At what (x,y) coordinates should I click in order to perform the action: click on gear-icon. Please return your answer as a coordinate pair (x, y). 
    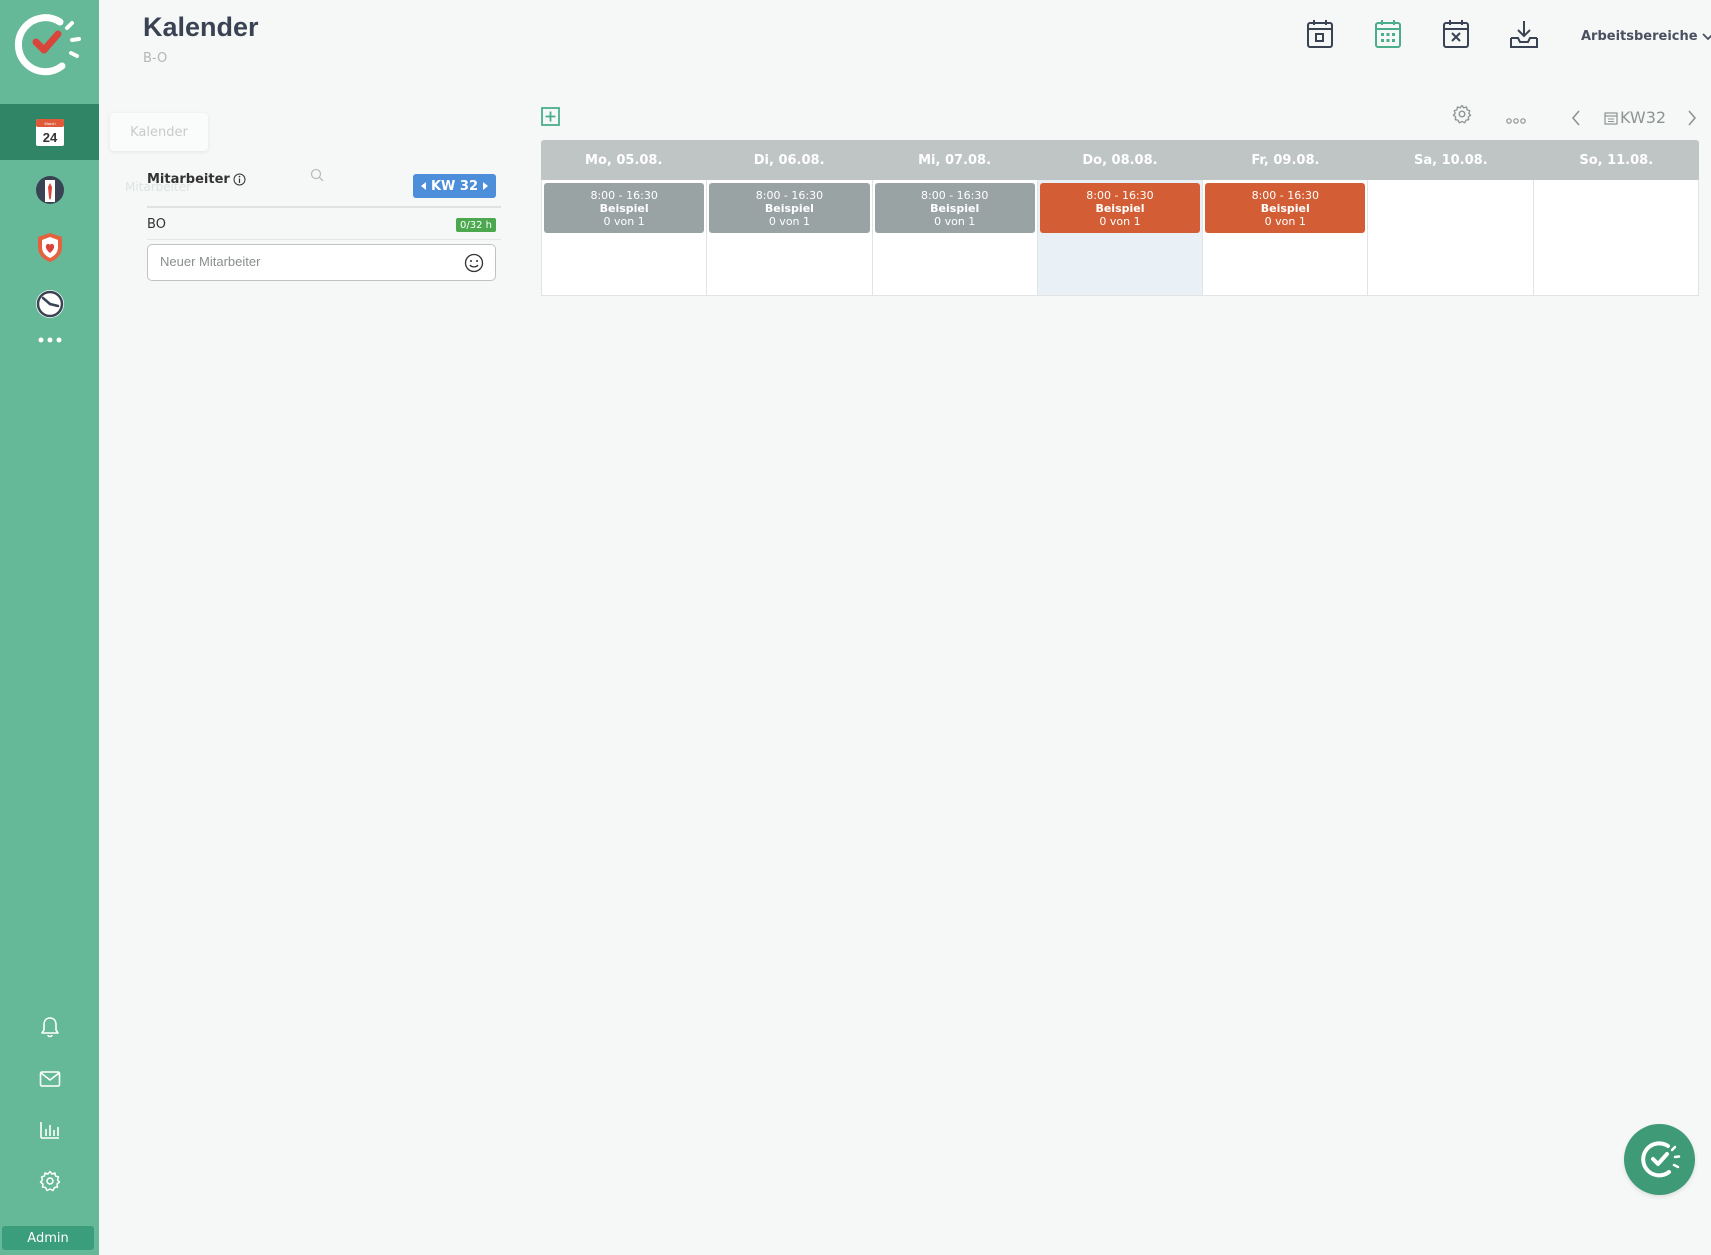
    Looking at the image, I should click on (1462, 114).